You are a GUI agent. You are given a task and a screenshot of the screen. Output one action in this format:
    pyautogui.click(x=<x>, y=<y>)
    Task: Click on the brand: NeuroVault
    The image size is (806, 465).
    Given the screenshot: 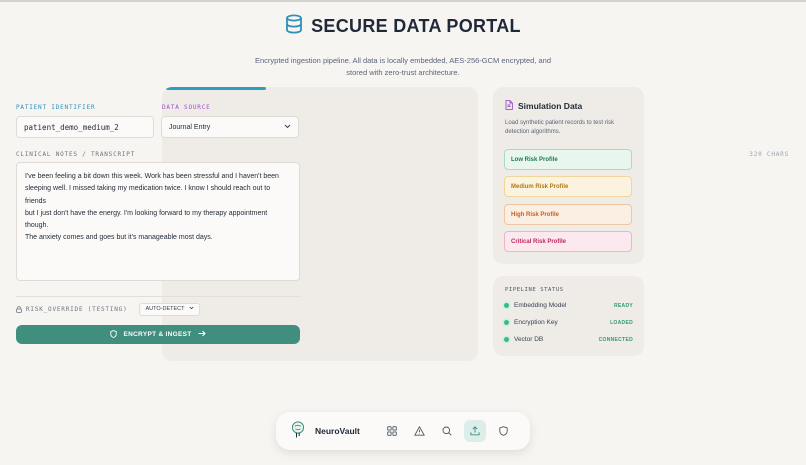 What is the action you would take?
    pyautogui.click(x=325, y=431)
    